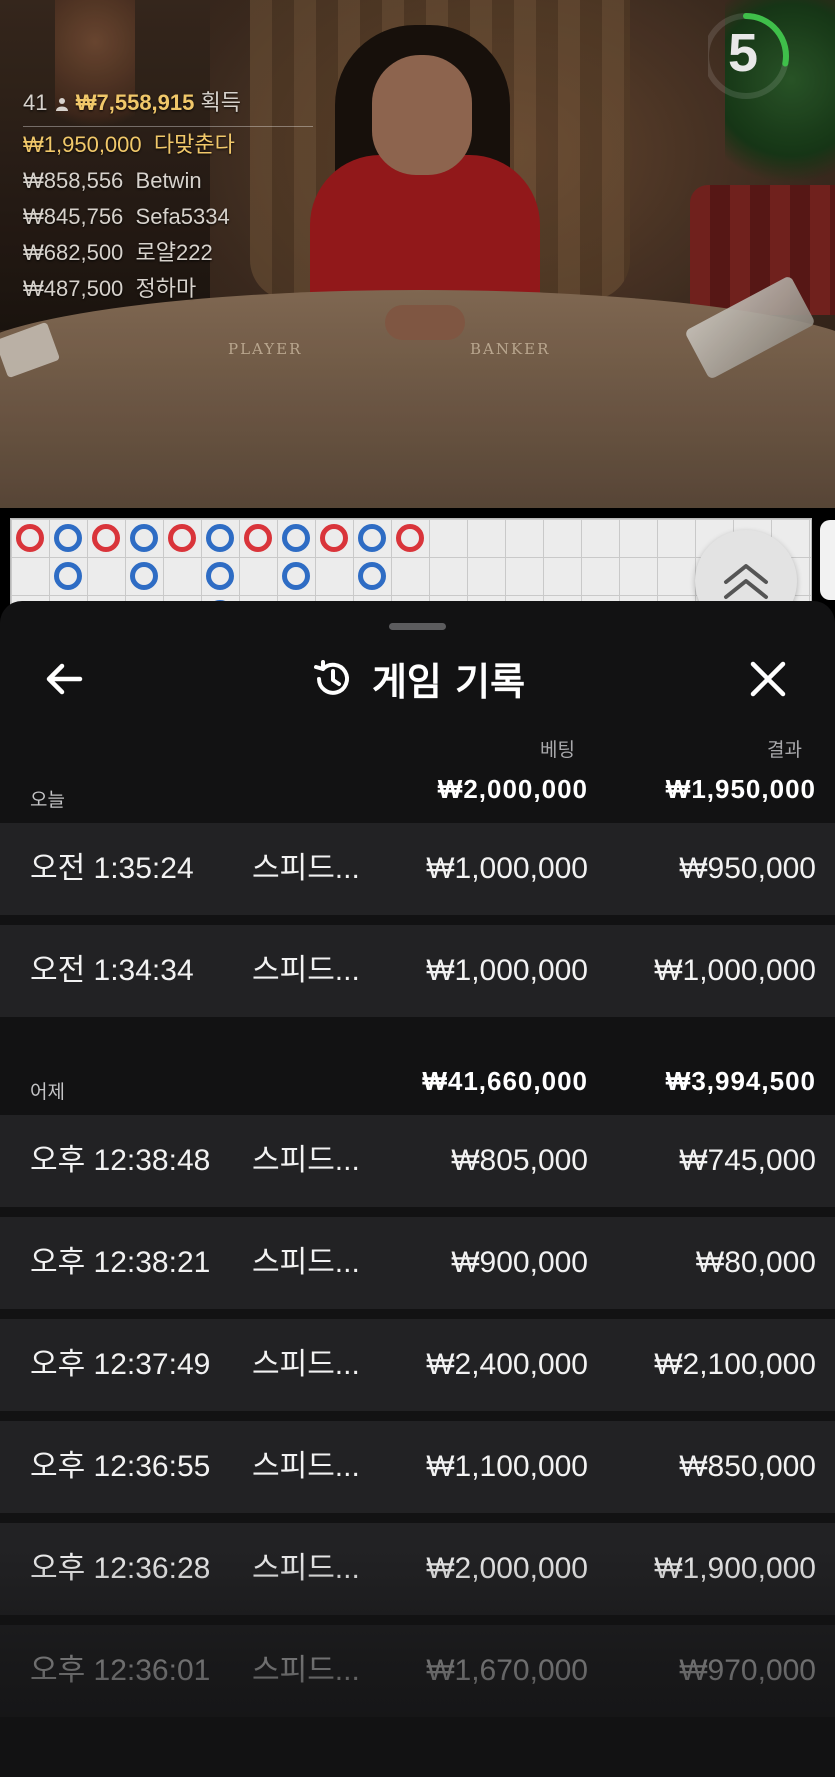 The width and height of the screenshot is (835, 1777). I want to click on sheet-title: 게임 기록, so click(448, 682).